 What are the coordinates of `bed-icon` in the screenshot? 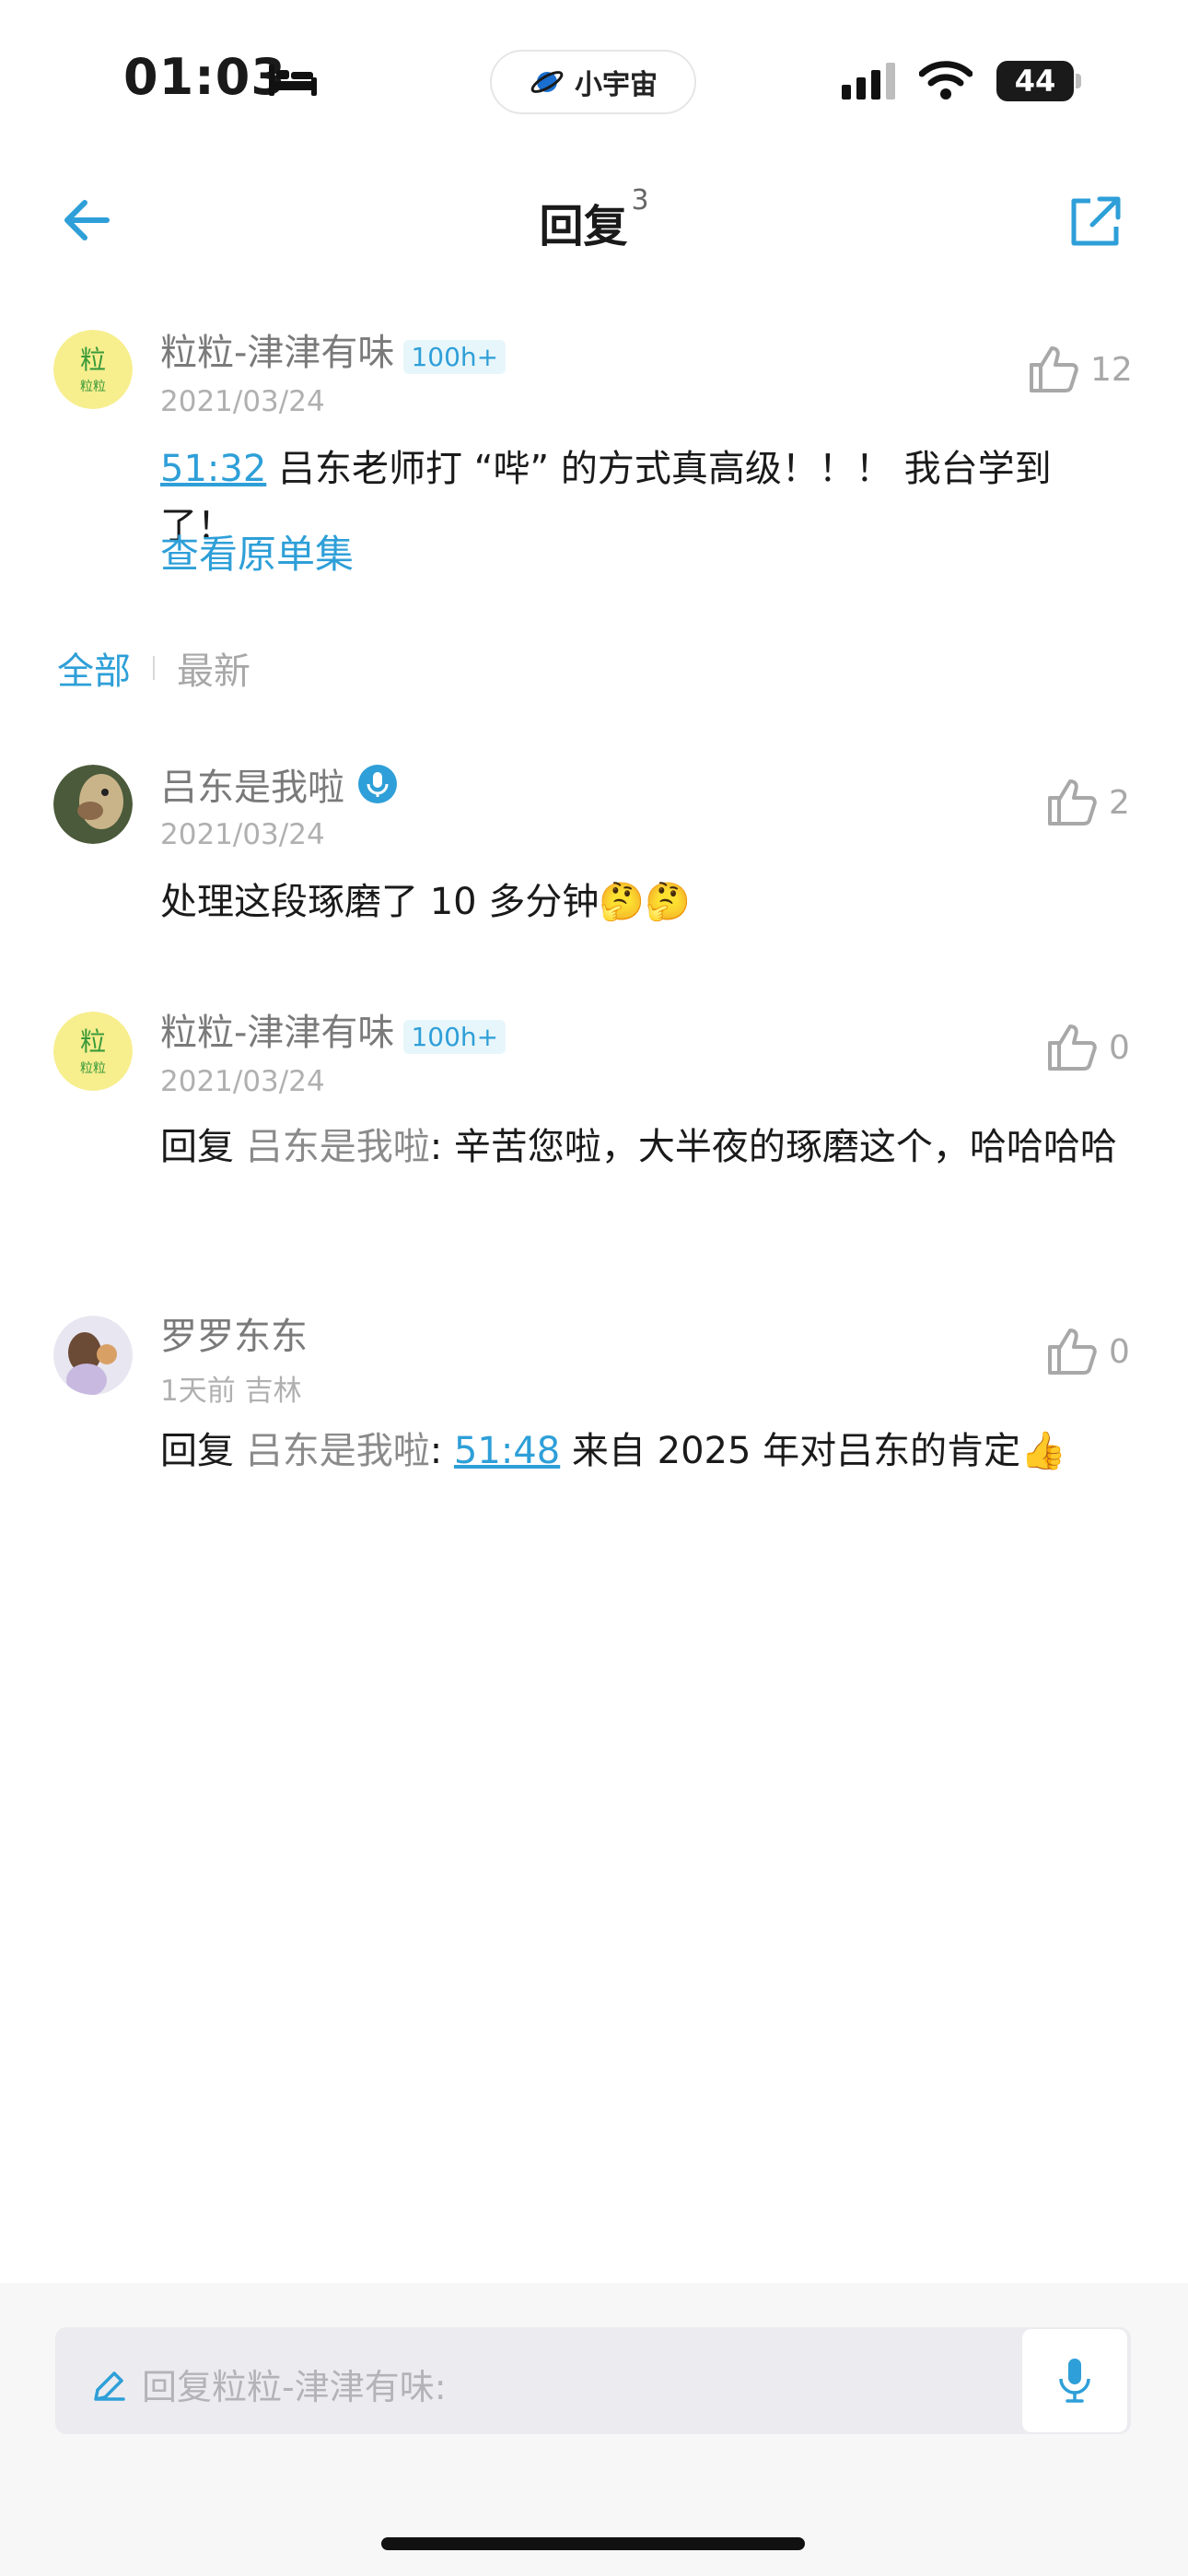 It's located at (293, 80).